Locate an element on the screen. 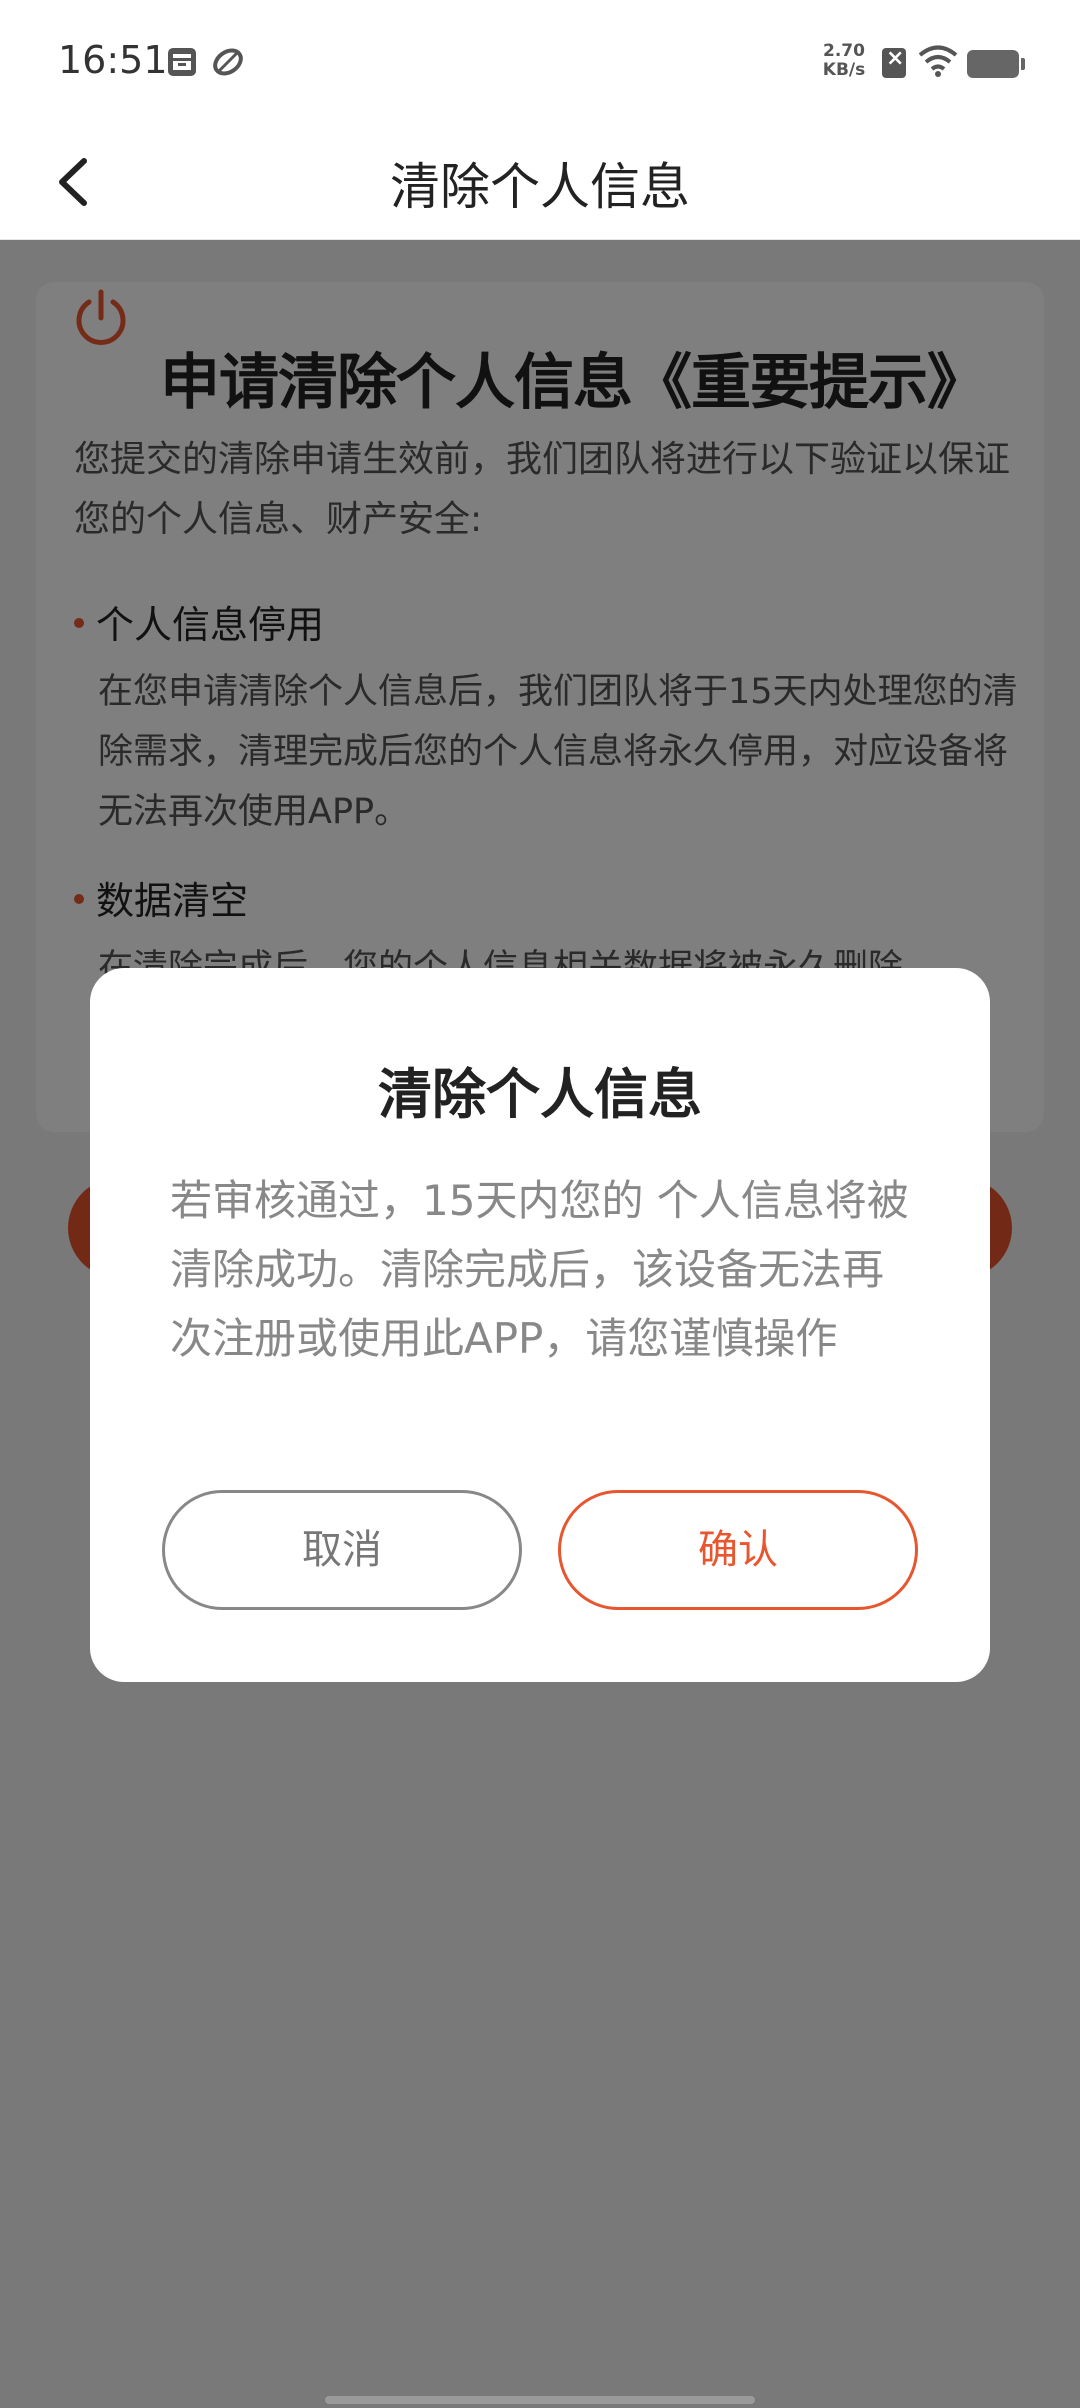 Image resolution: width=1080 pixels, height=2408 pixels. sim-disabled-icon is located at coordinates (894, 62).